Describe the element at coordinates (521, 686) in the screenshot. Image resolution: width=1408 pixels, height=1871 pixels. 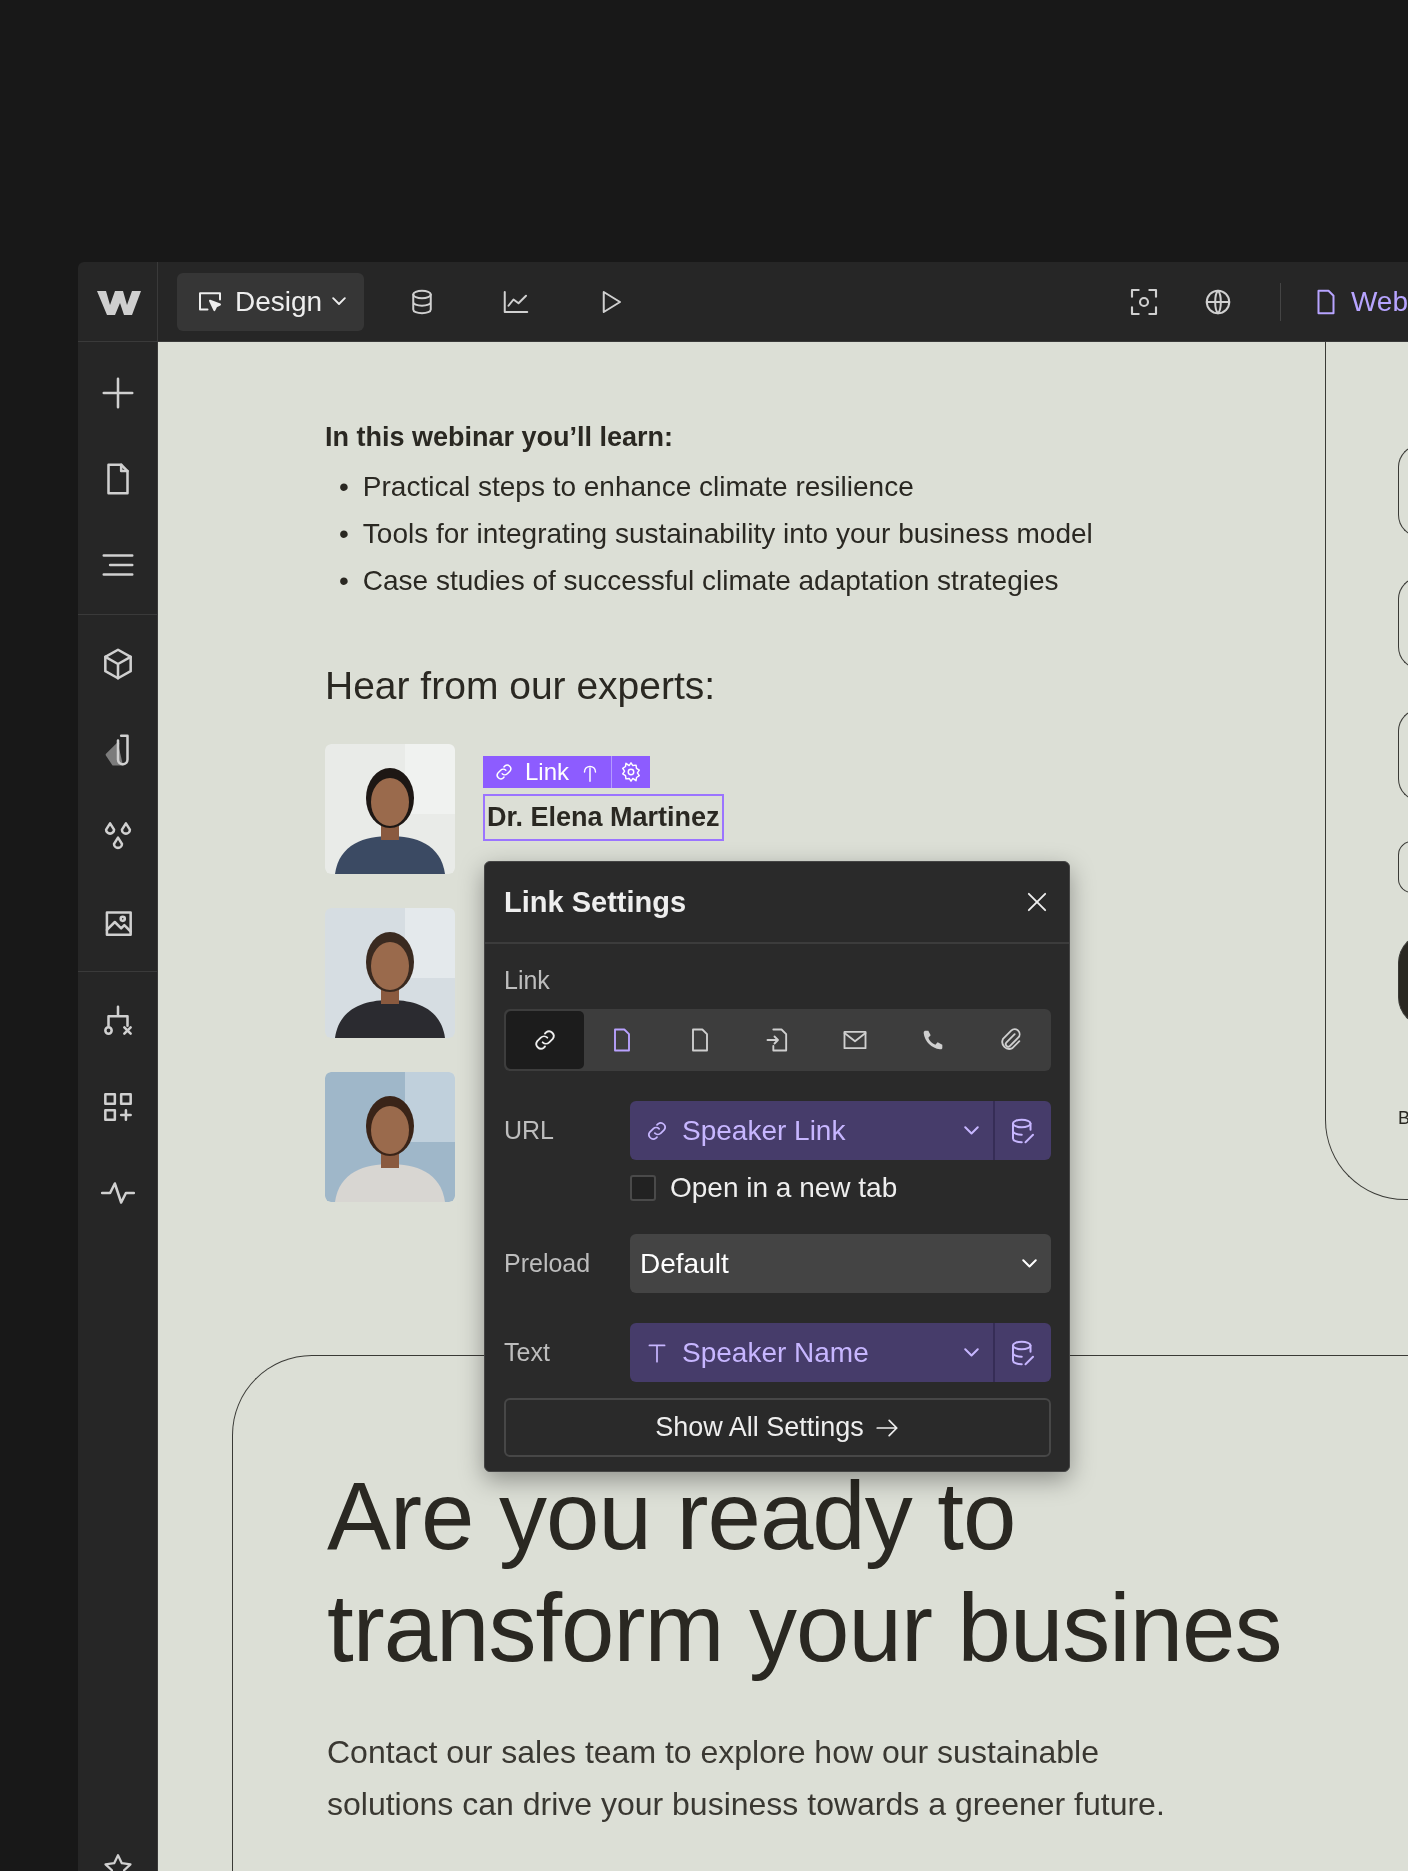
I see `section-heading: Hear from our experts:` at that location.